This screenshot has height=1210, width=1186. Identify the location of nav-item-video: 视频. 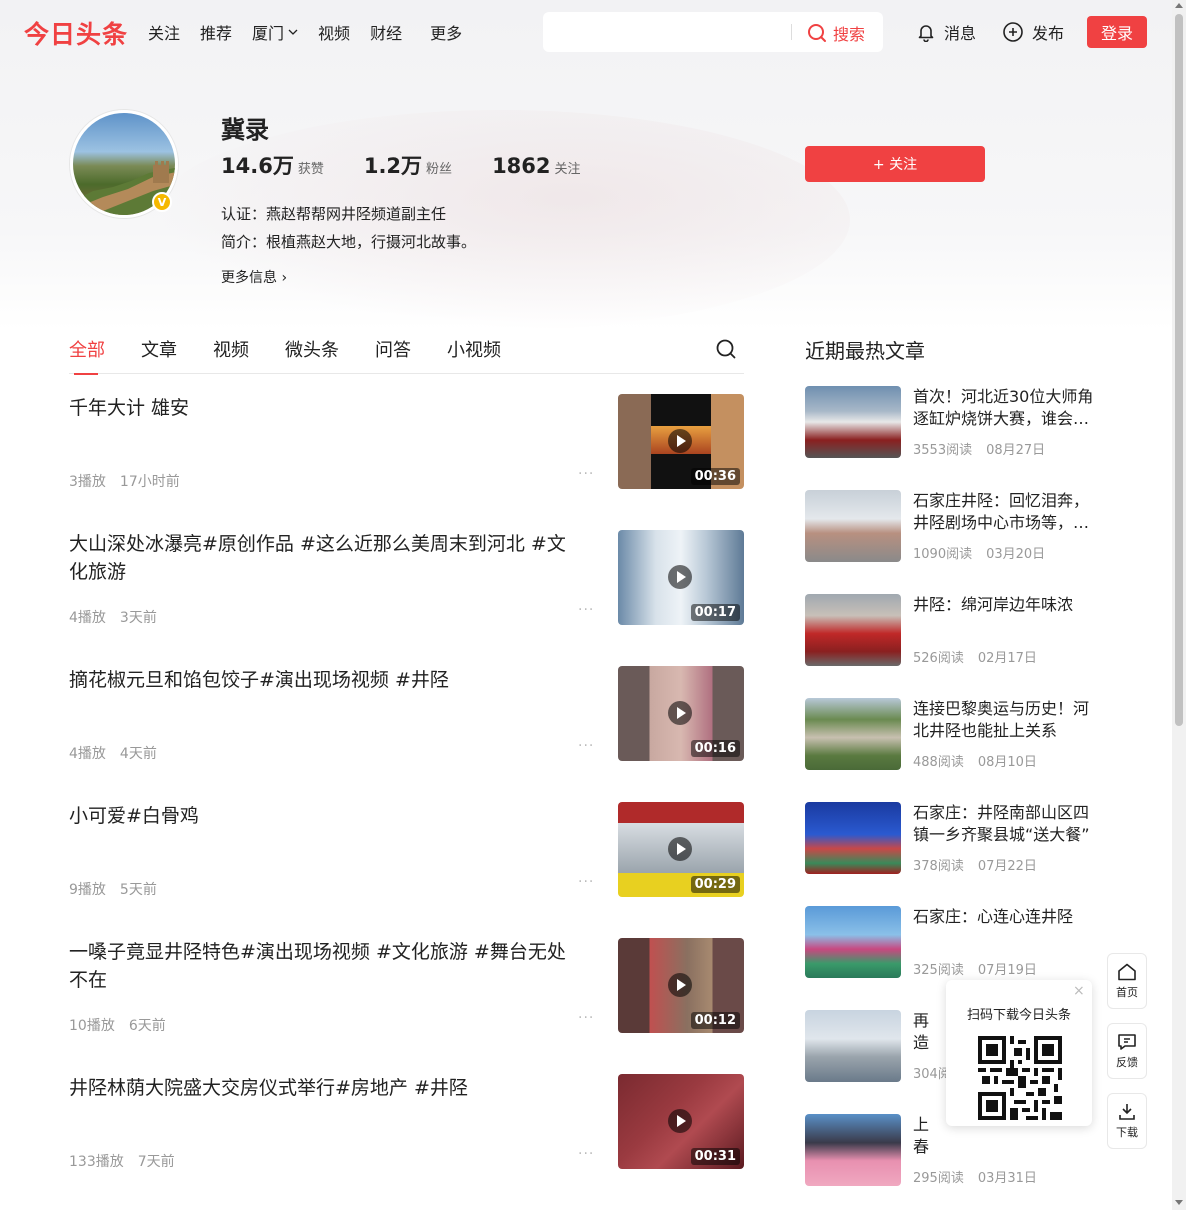
(334, 32).